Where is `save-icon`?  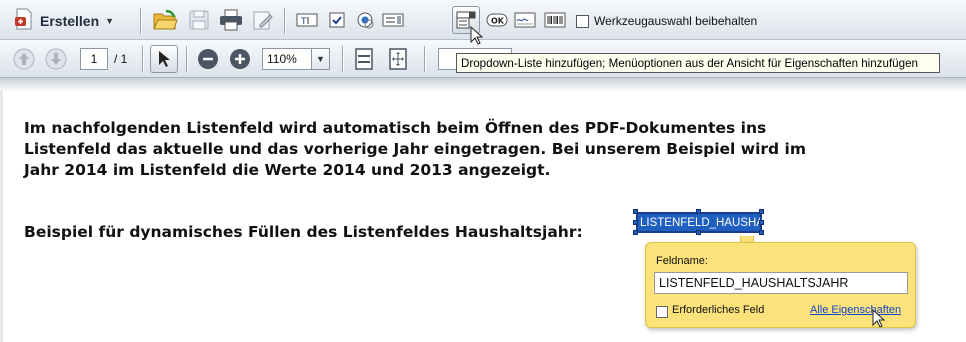
save-icon is located at coordinates (199, 20).